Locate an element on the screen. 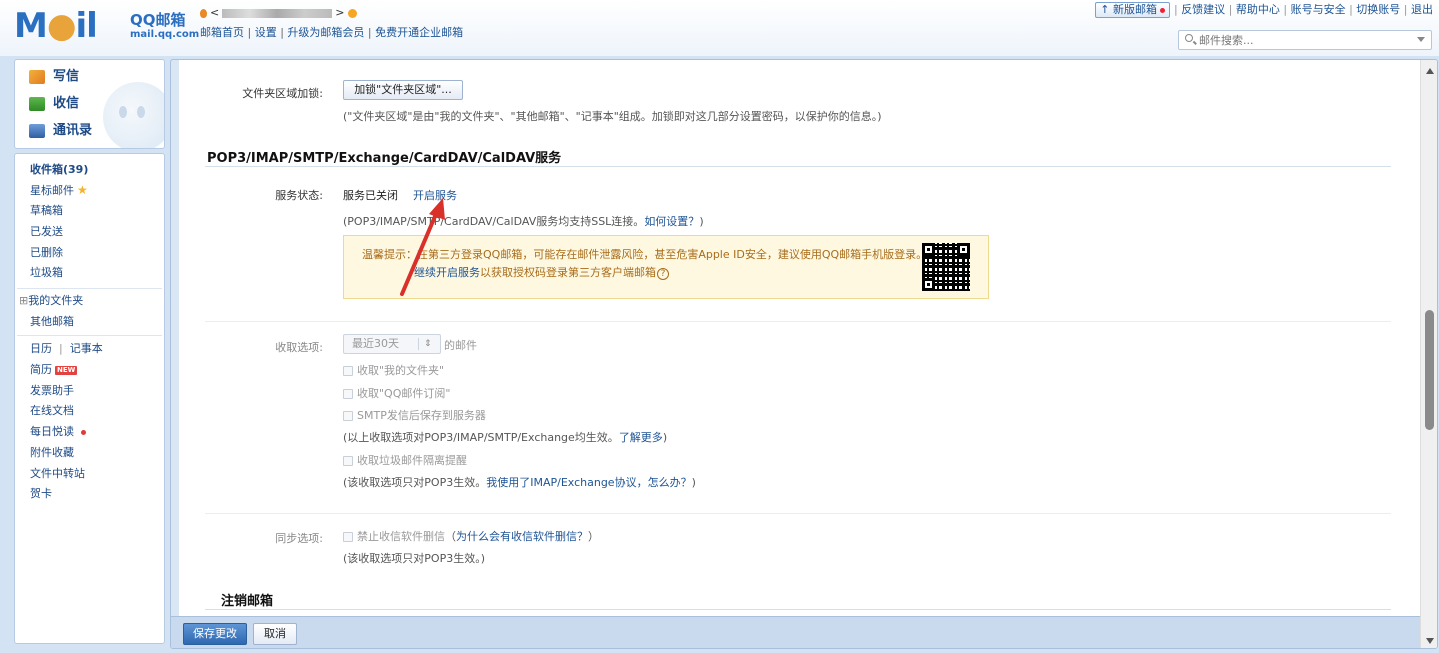 Image resolution: width=1439 pixels, height=653 pixels. top-nav: 邮箱首页 | 设置 | 升级为邮箱会员 | 免费开通企业邮箱 is located at coordinates (332, 32).